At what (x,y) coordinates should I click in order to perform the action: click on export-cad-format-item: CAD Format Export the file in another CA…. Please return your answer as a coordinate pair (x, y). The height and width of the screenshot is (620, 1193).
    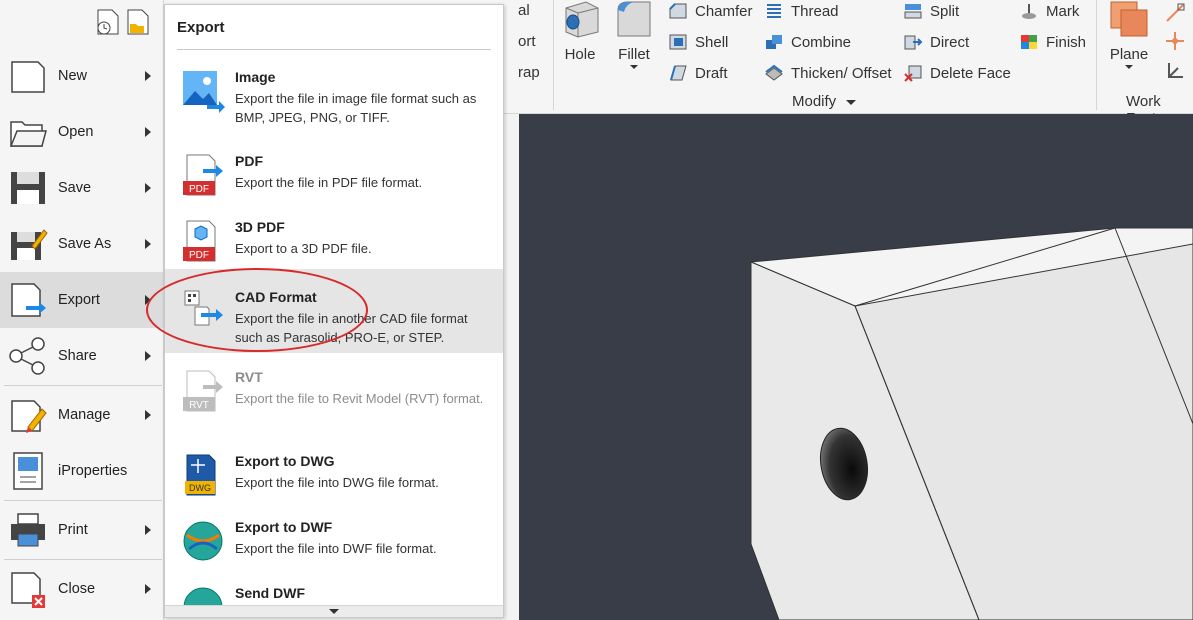
    Looking at the image, I should click on (334, 311).